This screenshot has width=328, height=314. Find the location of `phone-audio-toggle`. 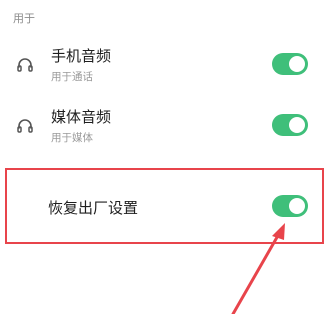

phone-audio-toggle is located at coordinates (290, 64).